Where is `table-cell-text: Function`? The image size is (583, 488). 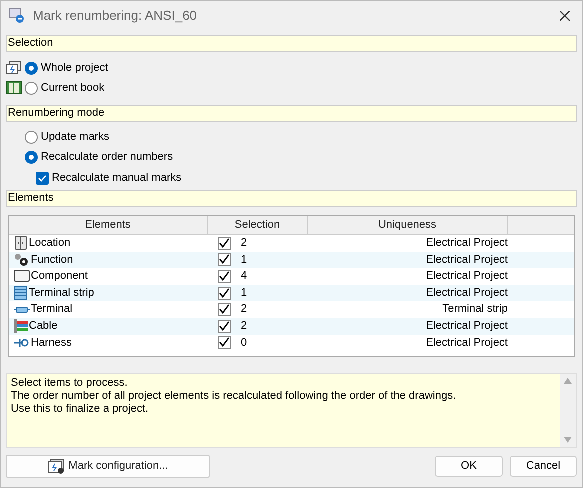
table-cell-text: Function is located at coordinates (52, 260).